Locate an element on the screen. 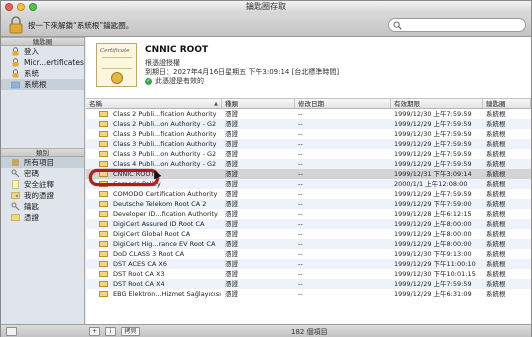 Image resolution: width=532 pixels, height=337 pixels. search-field is located at coordinates (457, 25).